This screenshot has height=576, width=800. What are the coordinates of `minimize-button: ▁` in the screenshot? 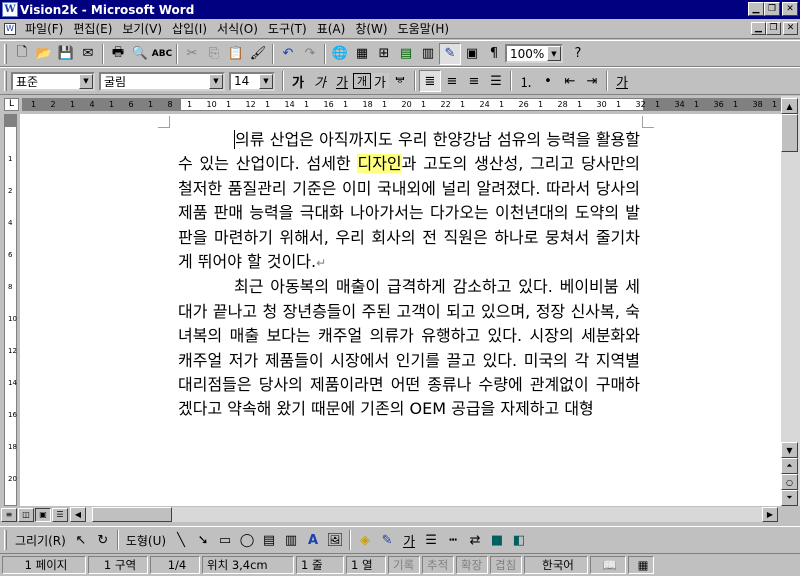 It's located at (756, 9).